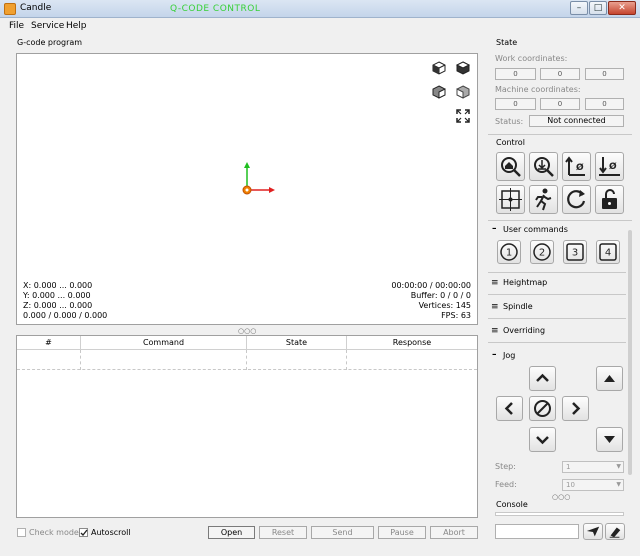  What do you see at coordinates (21, 532) in the screenshot?
I see `check-mode-checkbox` at bounding box center [21, 532].